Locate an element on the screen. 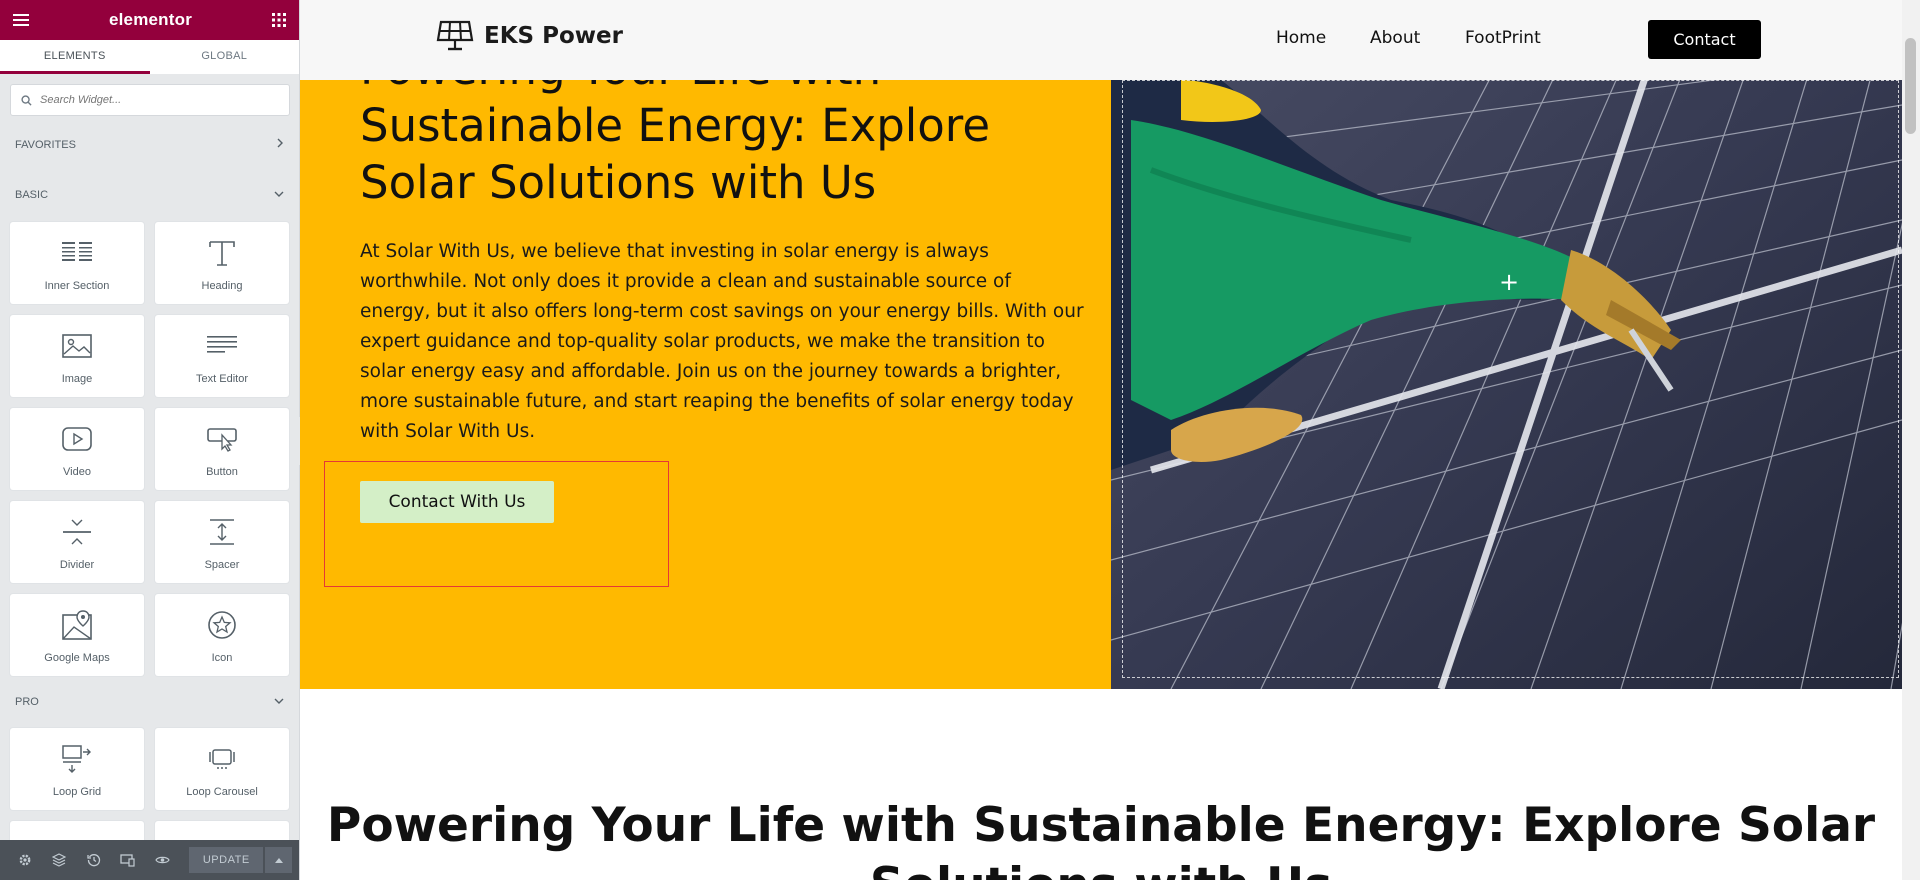  nav-footprint: FootPrint is located at coordinates (1503, 38).